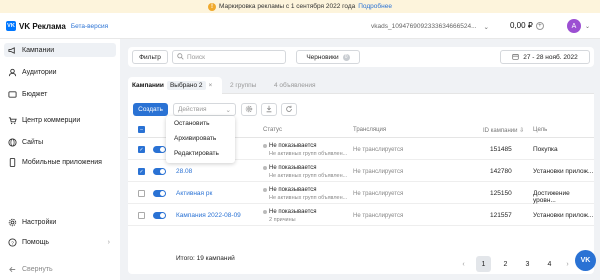  Describe the element at coordinates (211, 85) in the screenshot. I see `clear-selection-icon: ×` at that location.